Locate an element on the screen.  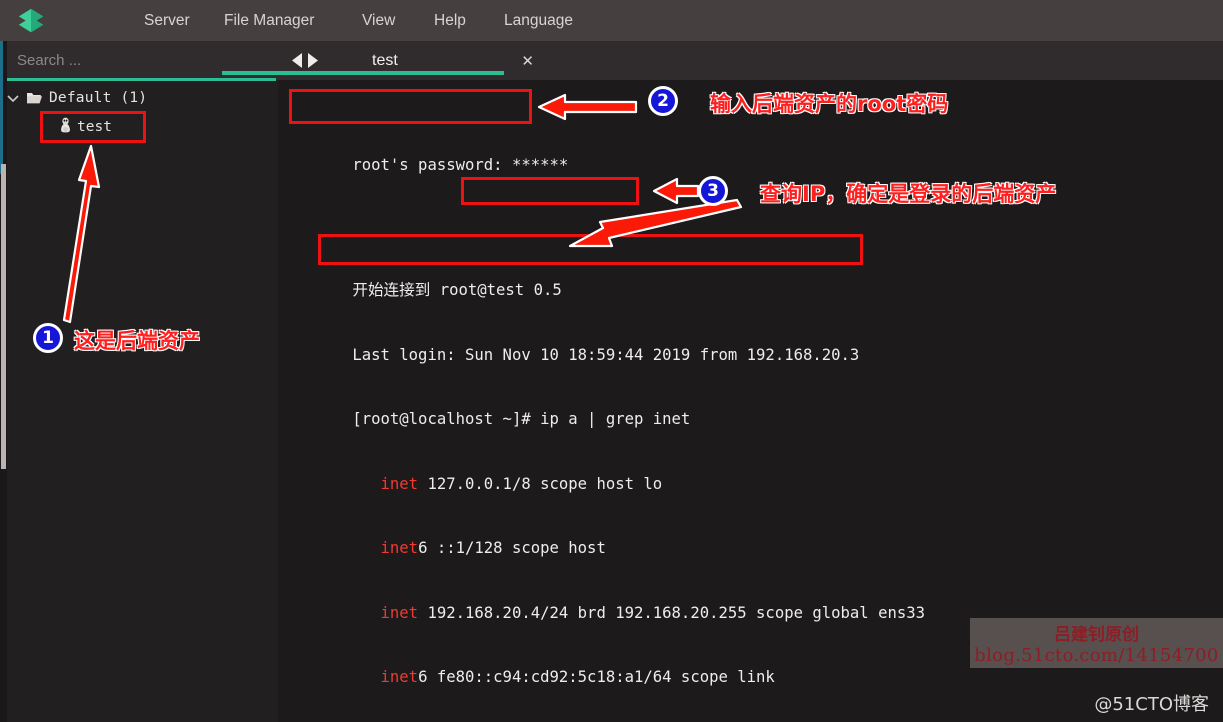
terminal-line-inet6-lo: inet6 ::1/128 scope host is located at coordinates (759, 537).